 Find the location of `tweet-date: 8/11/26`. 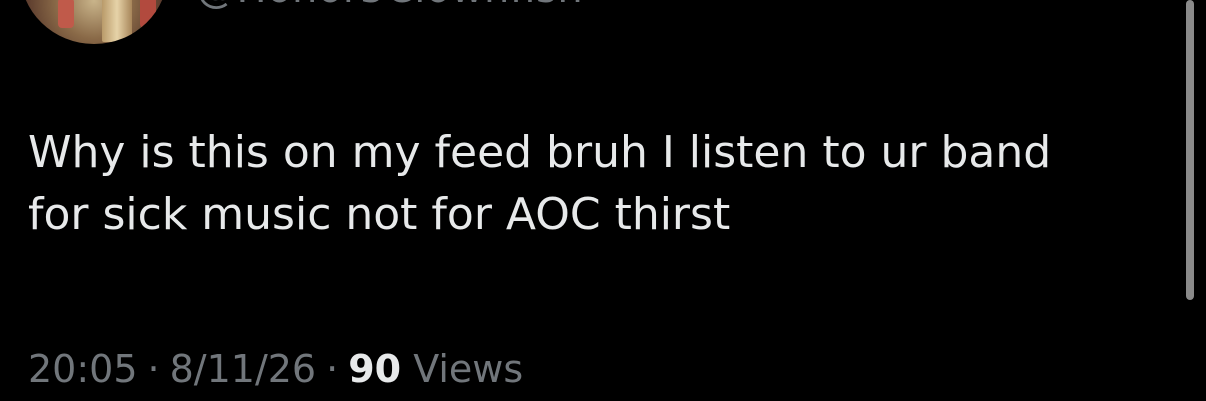

tweet-date: 8/11/26 is located at coordinates (243, 369).